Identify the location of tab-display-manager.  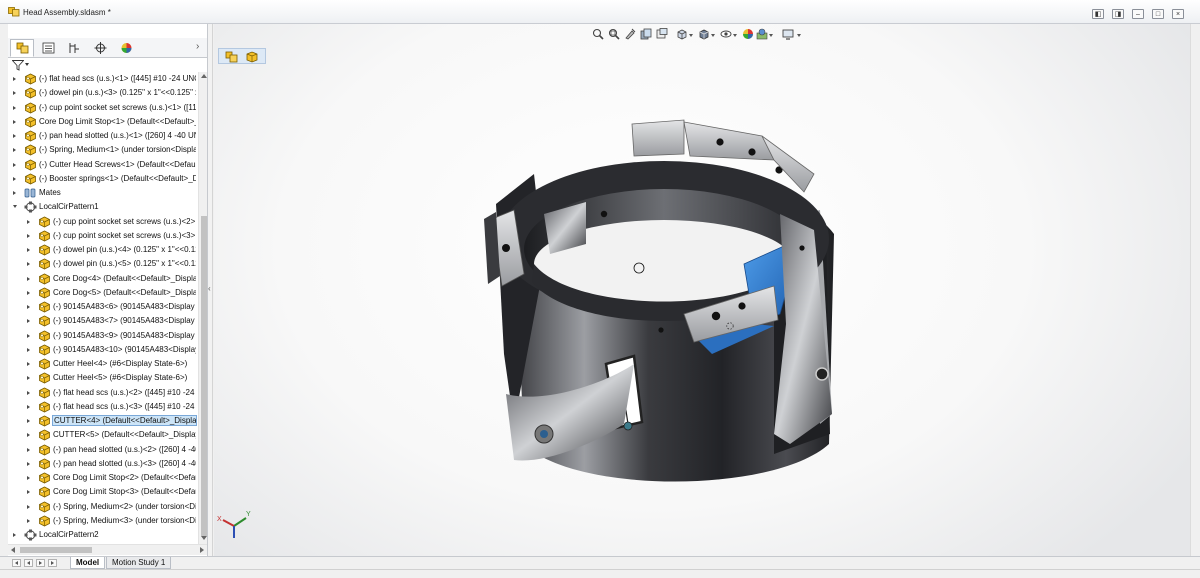
(126, 48).